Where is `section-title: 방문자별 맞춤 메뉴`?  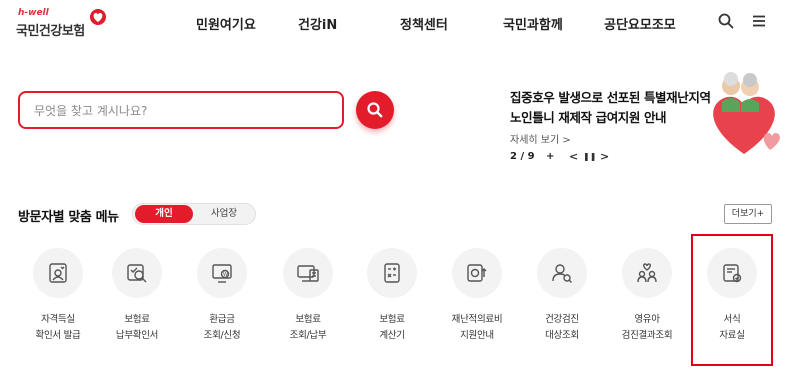 section-title: 방문자별 맞춤 메뉴 is located at coordinates (68, 217).